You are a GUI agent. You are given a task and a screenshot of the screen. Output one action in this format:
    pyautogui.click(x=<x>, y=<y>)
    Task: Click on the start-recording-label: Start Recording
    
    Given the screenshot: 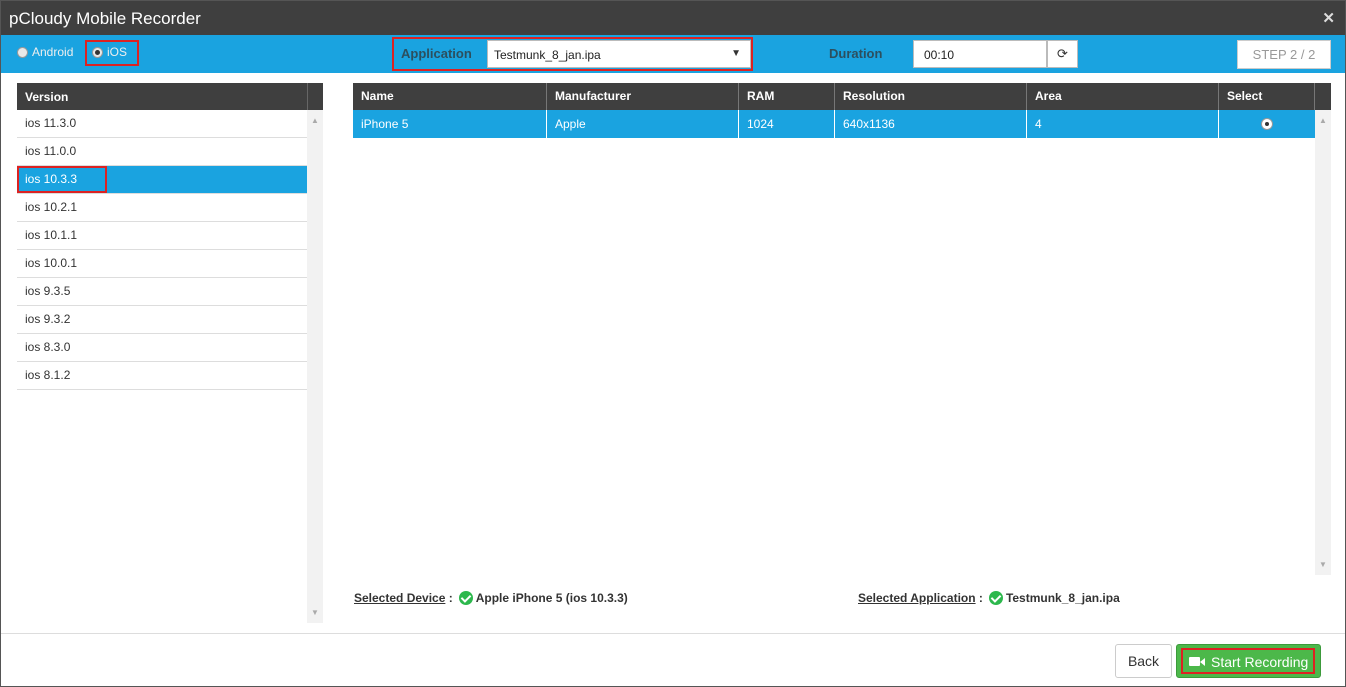 What is the action you would take?
    pyautogui.click(x=1260, y=662)
    